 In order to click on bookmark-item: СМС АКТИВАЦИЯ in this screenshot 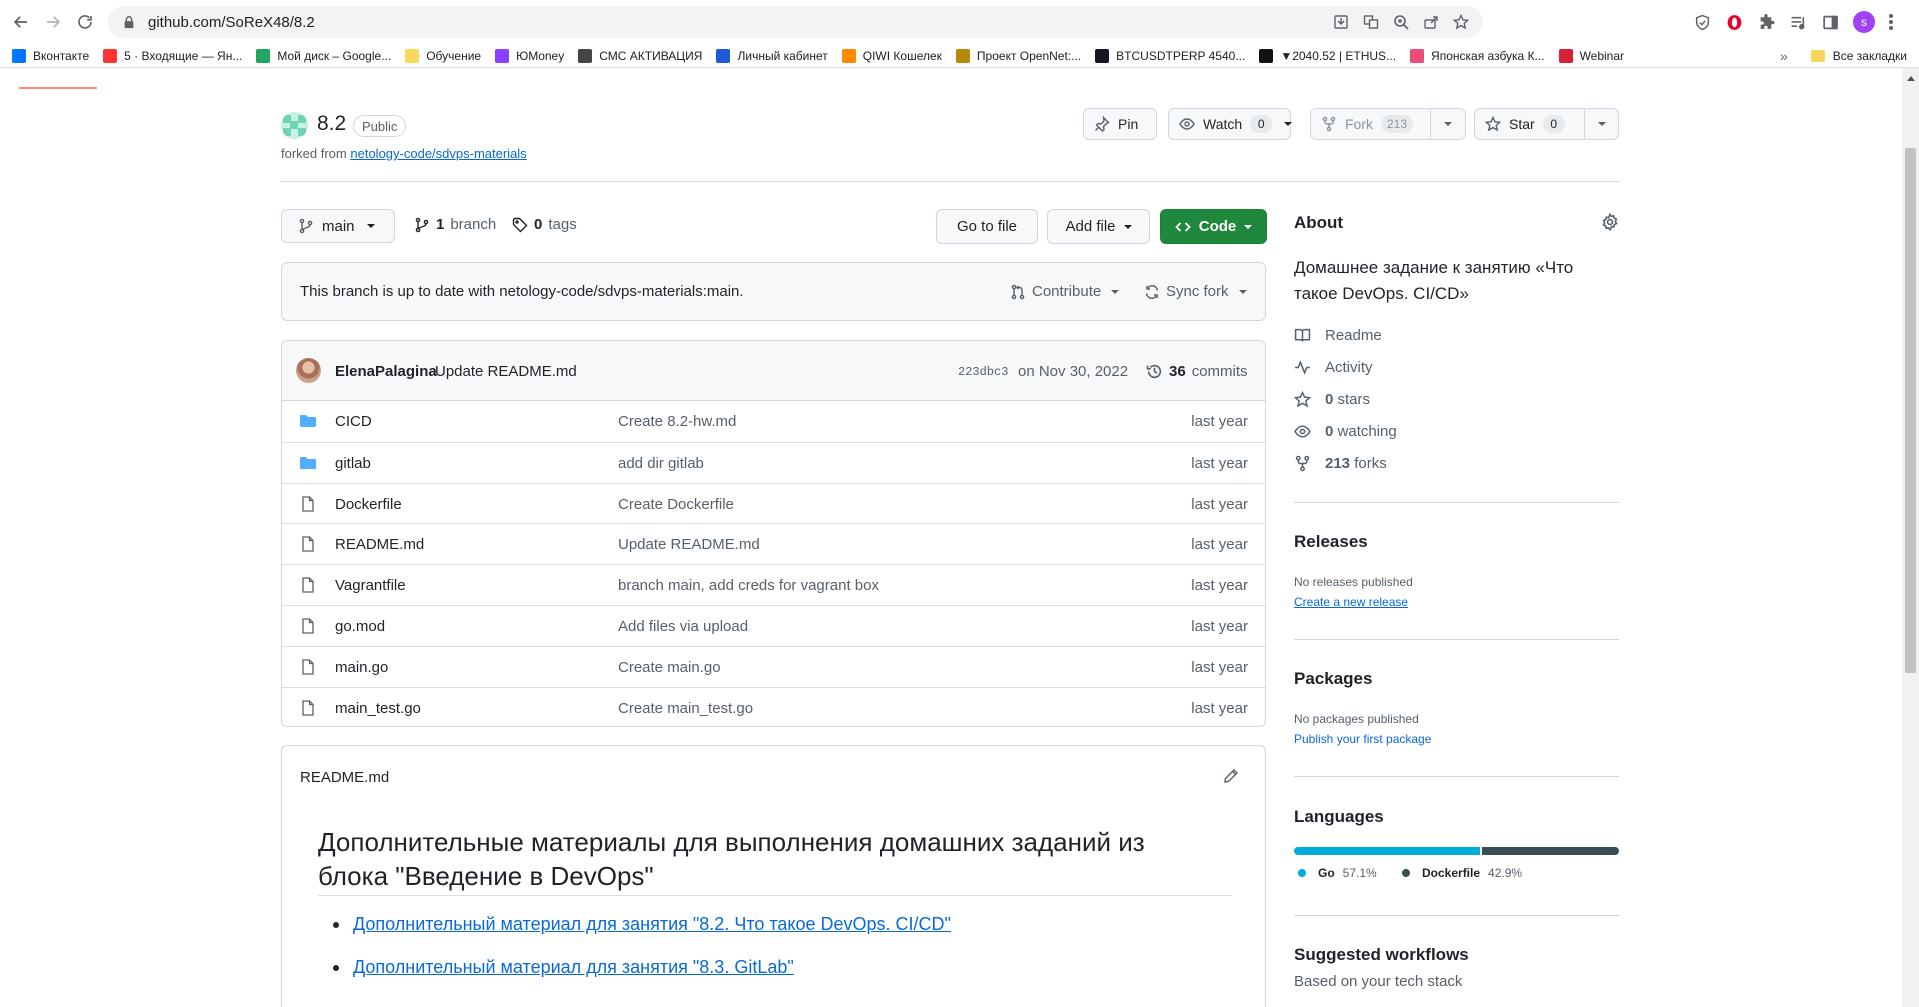, I will do `click(640, 55)`.